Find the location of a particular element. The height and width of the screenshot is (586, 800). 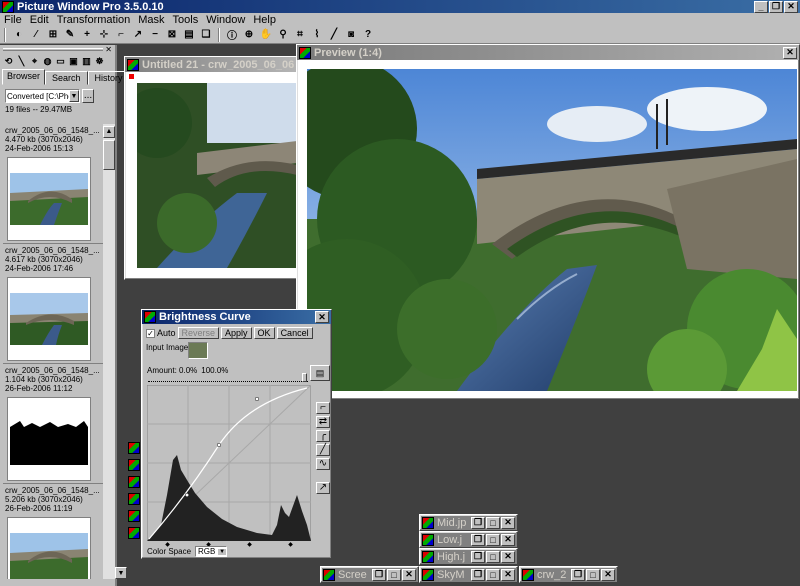

save-icon: ▣ is located at coordinates (73, 61).